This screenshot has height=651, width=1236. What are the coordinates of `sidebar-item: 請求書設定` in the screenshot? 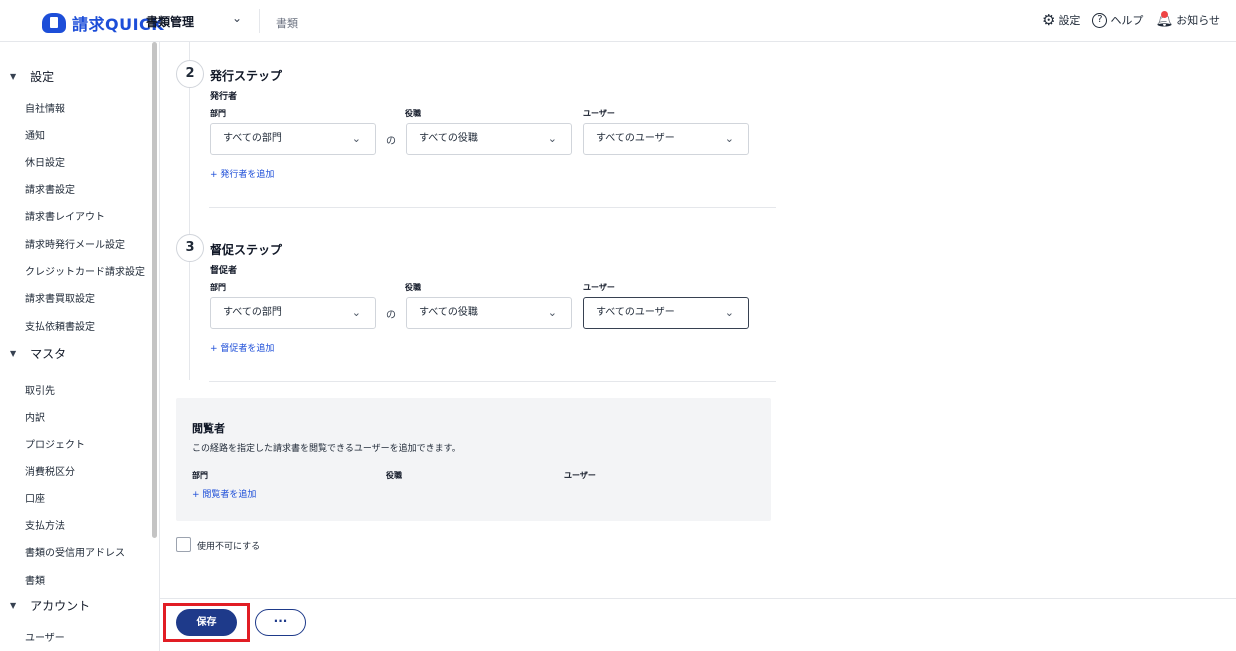 It's located at (50, 188).